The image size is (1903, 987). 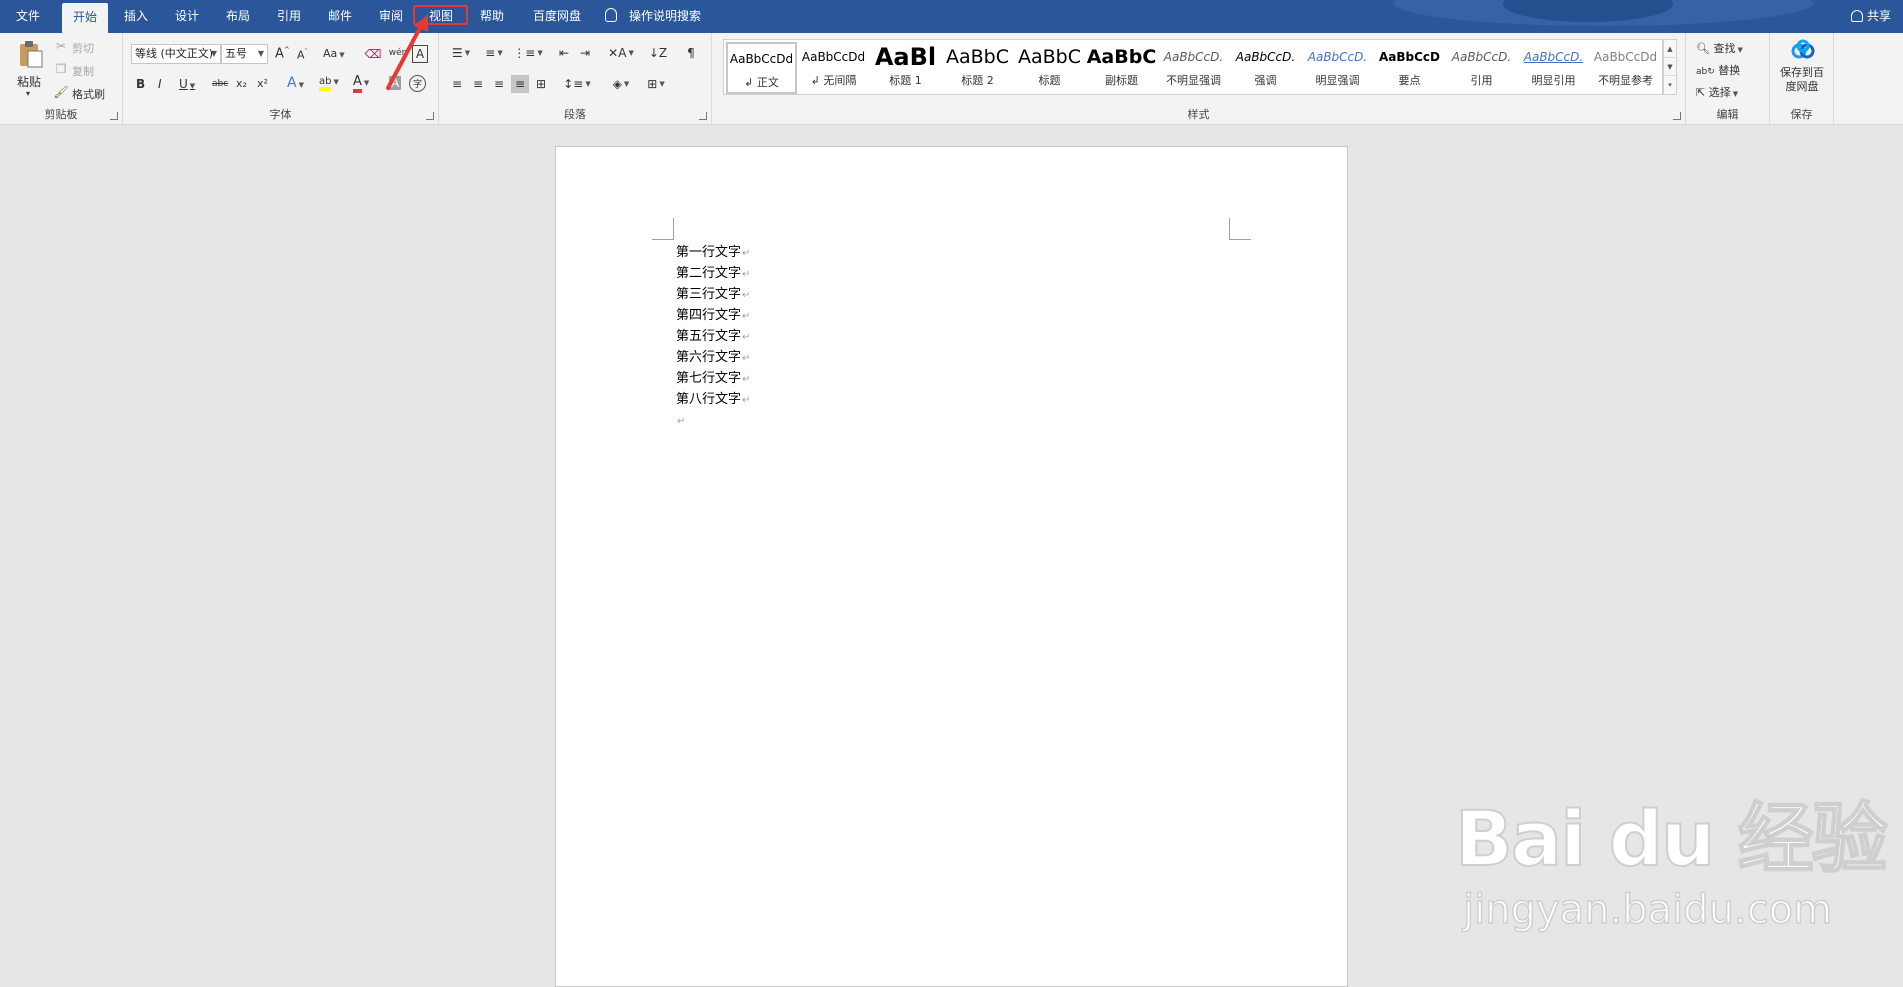 I want to click on document-line: 第六行文字↵, so click(x=713, y=357).